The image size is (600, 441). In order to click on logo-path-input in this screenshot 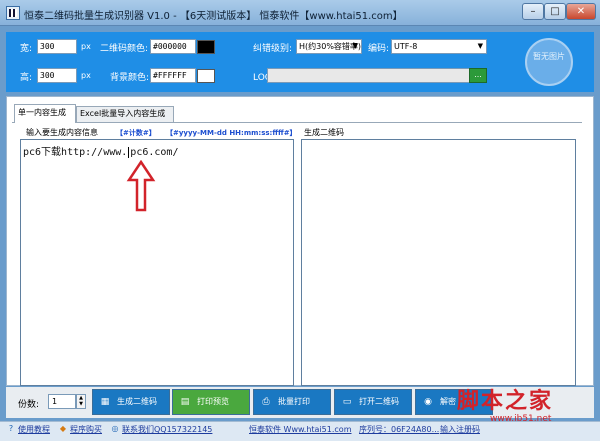, I will do `click(369, 75)`.